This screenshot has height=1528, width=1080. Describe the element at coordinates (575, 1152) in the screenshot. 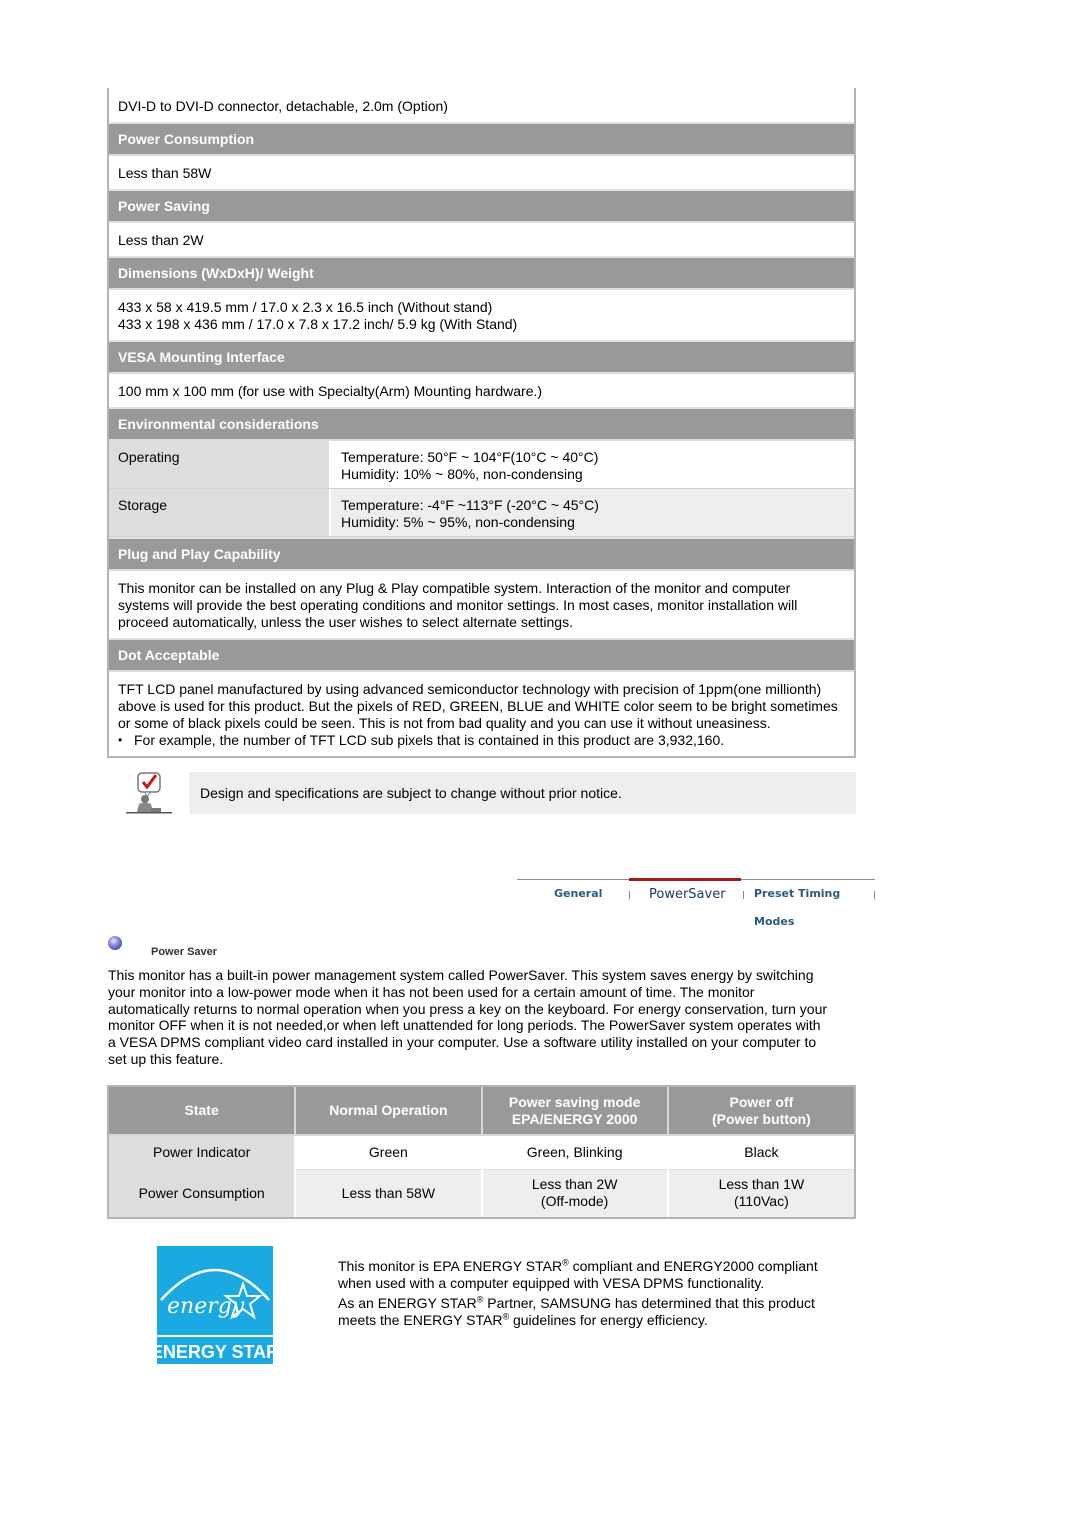

I see `table-cell: Green, Blinking` at that location.